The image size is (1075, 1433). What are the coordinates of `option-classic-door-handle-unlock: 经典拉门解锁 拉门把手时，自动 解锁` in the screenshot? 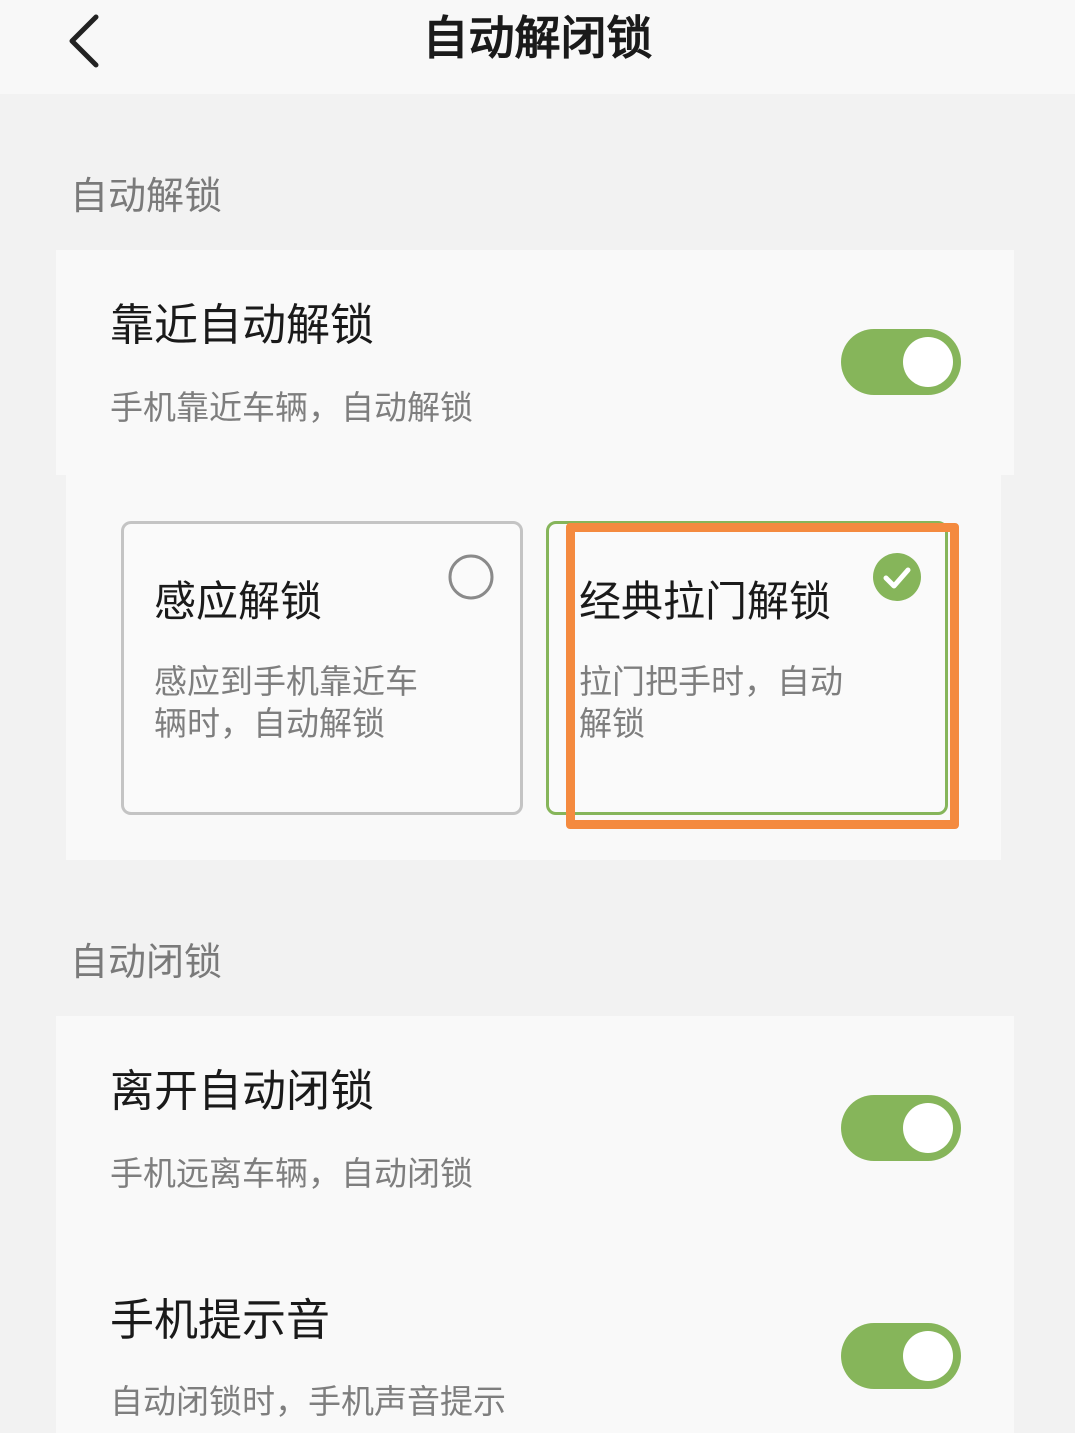 It's located at (747, 668).